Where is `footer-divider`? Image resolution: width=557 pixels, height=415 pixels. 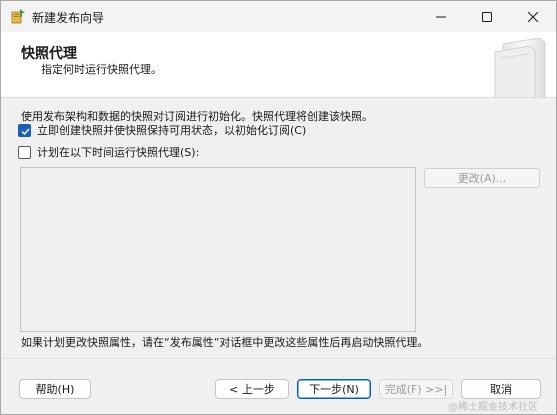 footer-divider is located at coordinates (278, 358).